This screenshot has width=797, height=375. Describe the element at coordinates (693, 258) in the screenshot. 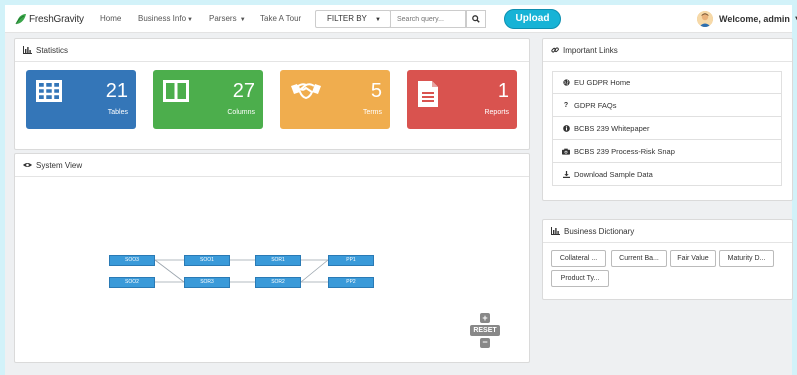

I see `dictionary-term-button: Fair Value` at that location.